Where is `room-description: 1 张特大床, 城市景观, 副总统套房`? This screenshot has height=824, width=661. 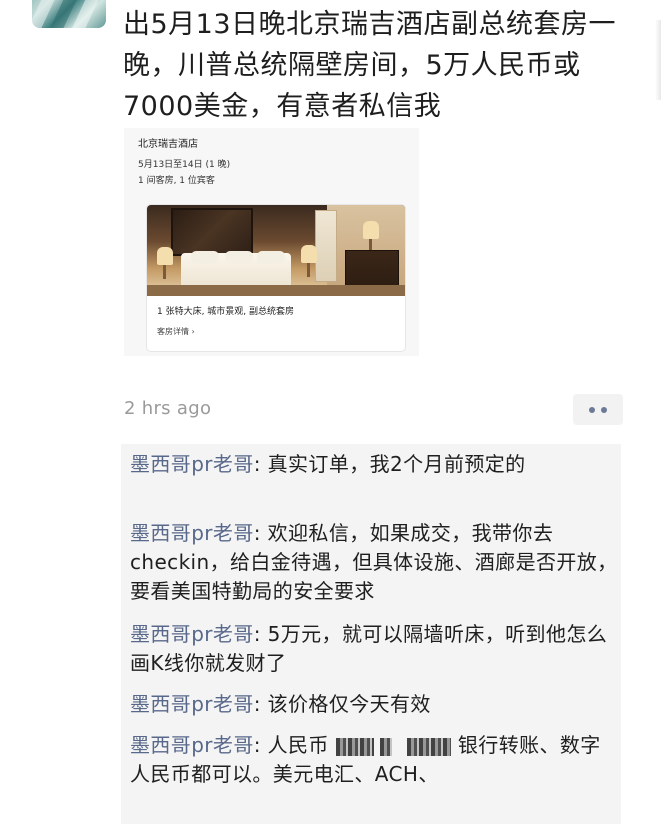 room-description: 1 张特大床, 城市景观, 副总统套房 is located at coordinates (226, 312).